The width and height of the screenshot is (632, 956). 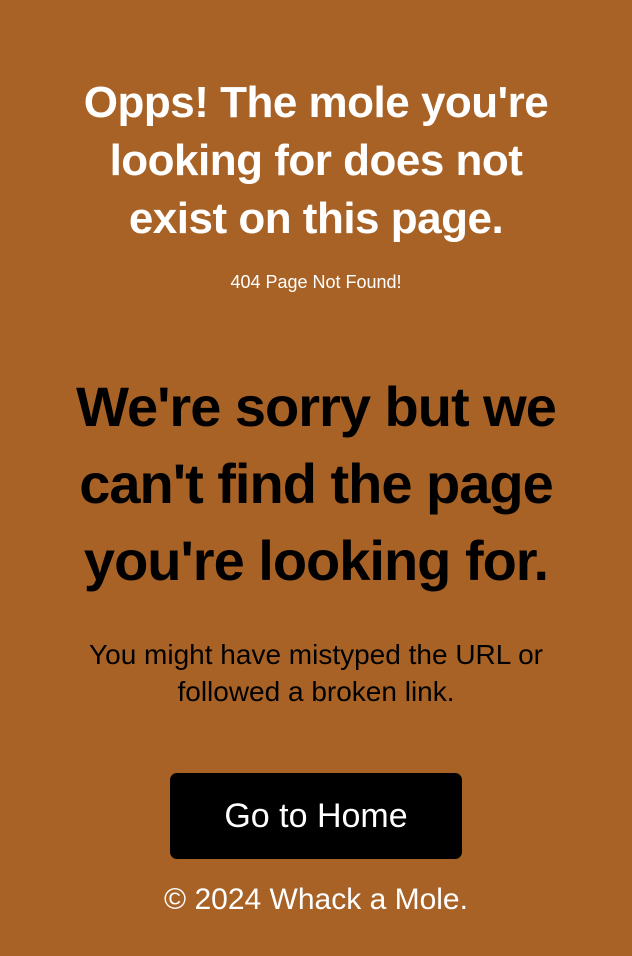 I want to click on error-code-text: 404 Page Not Found!, so click(x=316, y=282).